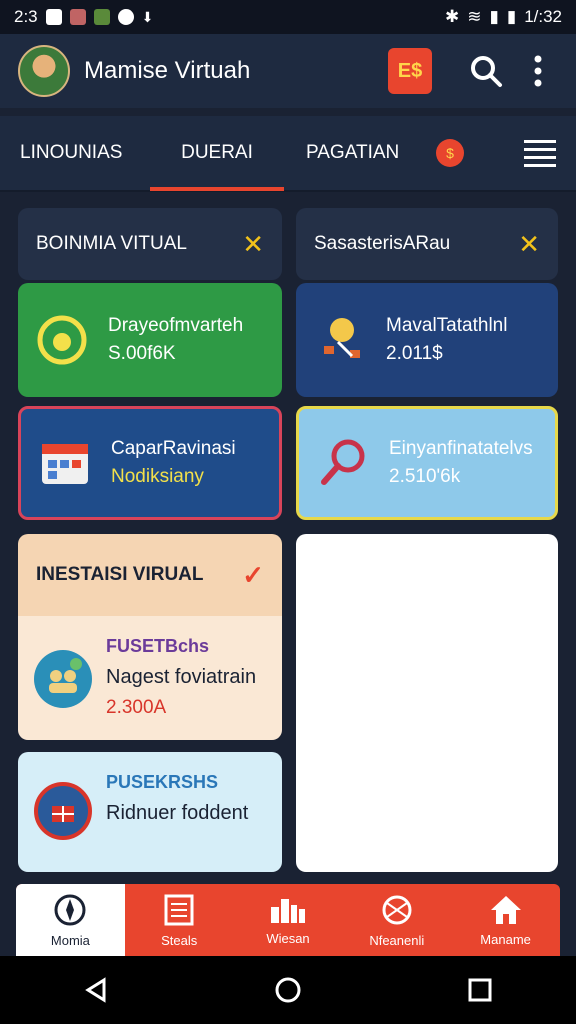 This screenshot has height=1024, width=576. I want to click on bottom-nav: Momia Steals Wiesan Nfeanenli Maname, so click(288, 920).